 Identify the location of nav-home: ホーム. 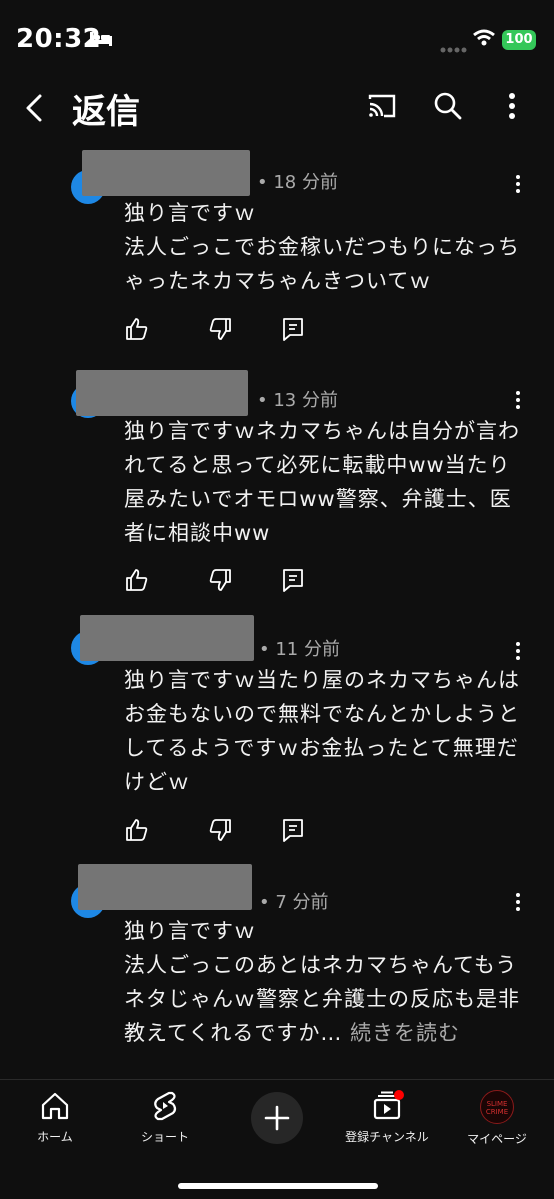
(55, 1121).